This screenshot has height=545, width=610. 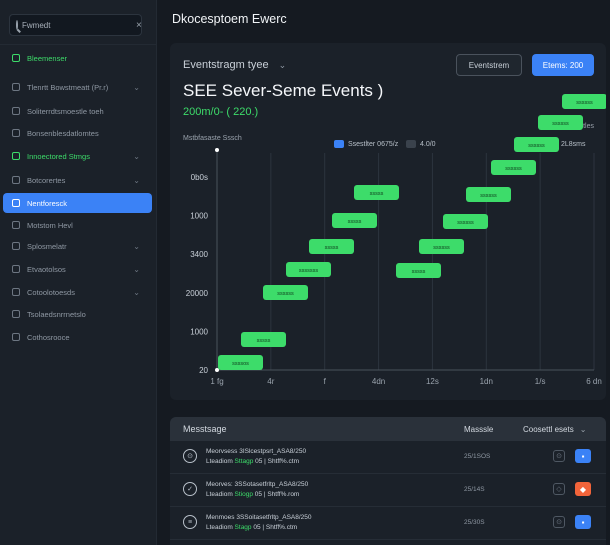 I want to click on row-time: 25/30S, so click(x=474, y=522).